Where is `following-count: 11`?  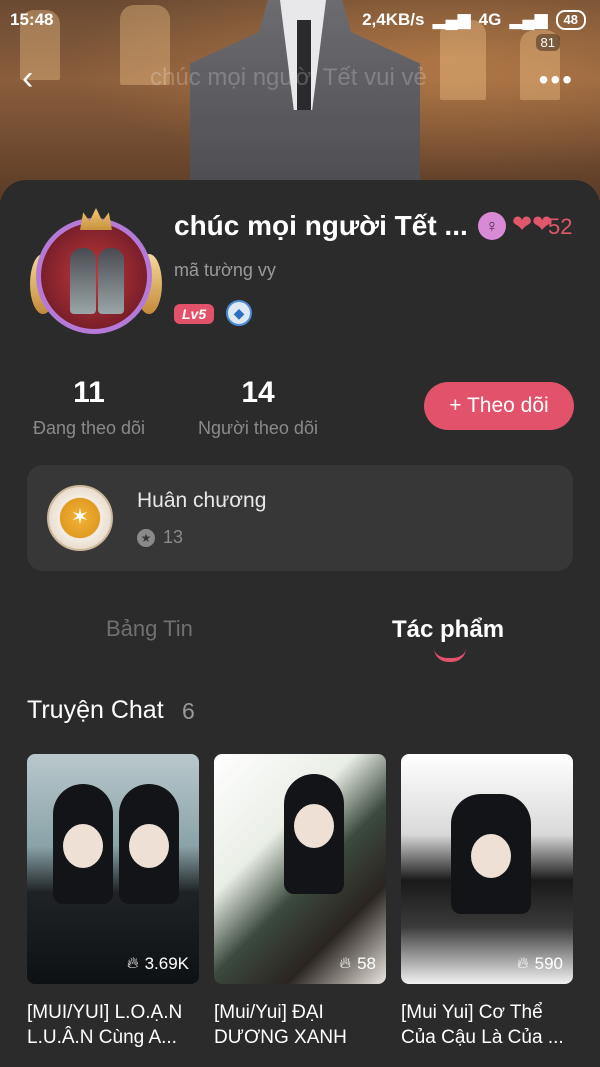
following-count: 11 is located at coordinates (89, 392).